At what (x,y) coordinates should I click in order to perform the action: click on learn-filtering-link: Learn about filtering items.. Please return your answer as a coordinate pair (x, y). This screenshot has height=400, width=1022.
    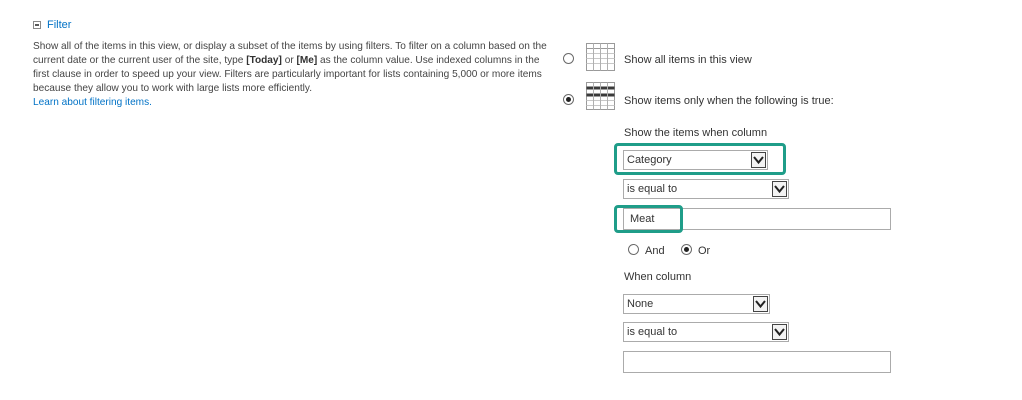
    Looking at the image, I should click on (92, 102).